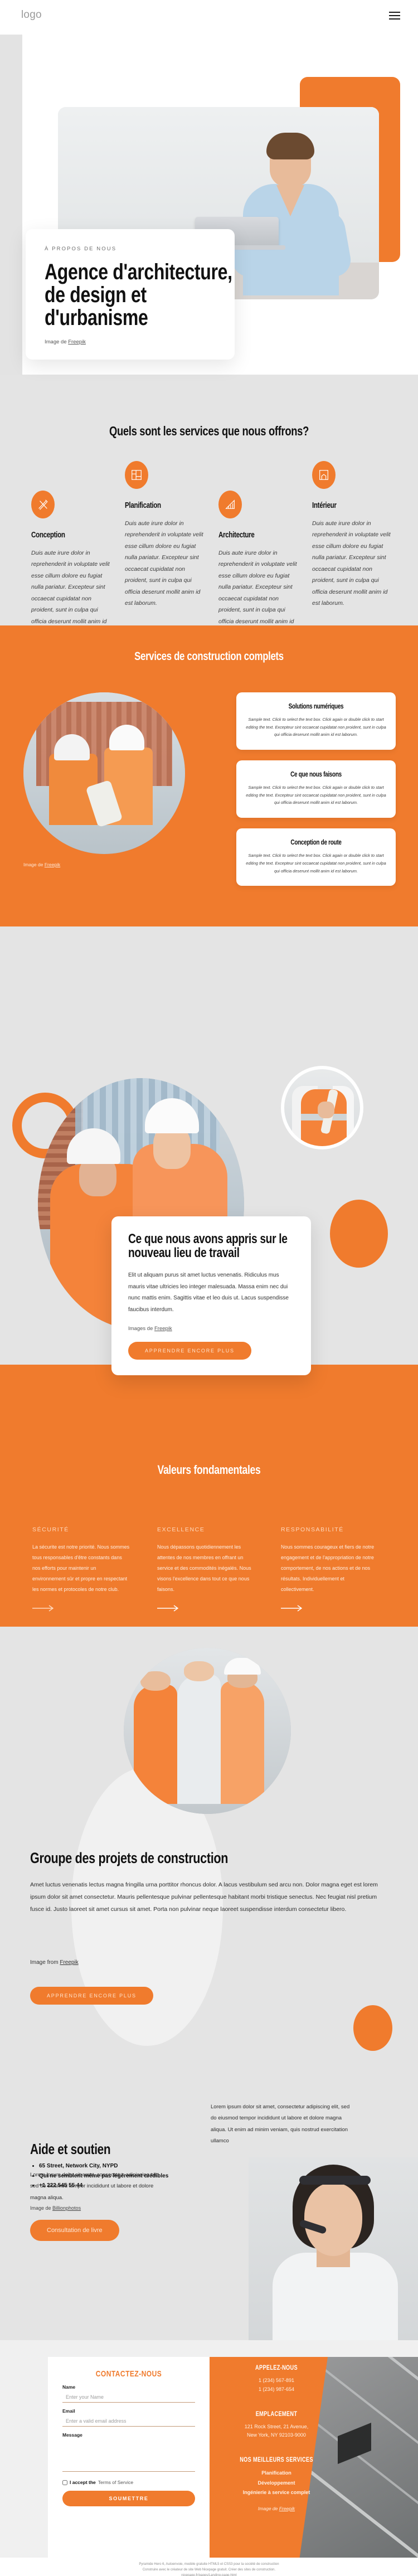  I want to click on top-navigation-bar: logo, so click(209, 17).